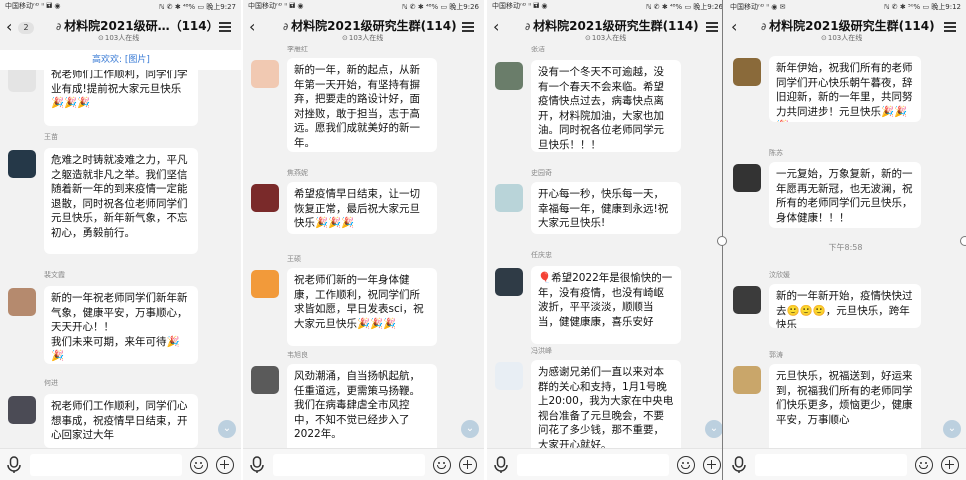  I want to click on chat-titlebar: ‹ 2 ∂ 材料院2021级研…（114） ⊙103人在线, so click(120, 30).